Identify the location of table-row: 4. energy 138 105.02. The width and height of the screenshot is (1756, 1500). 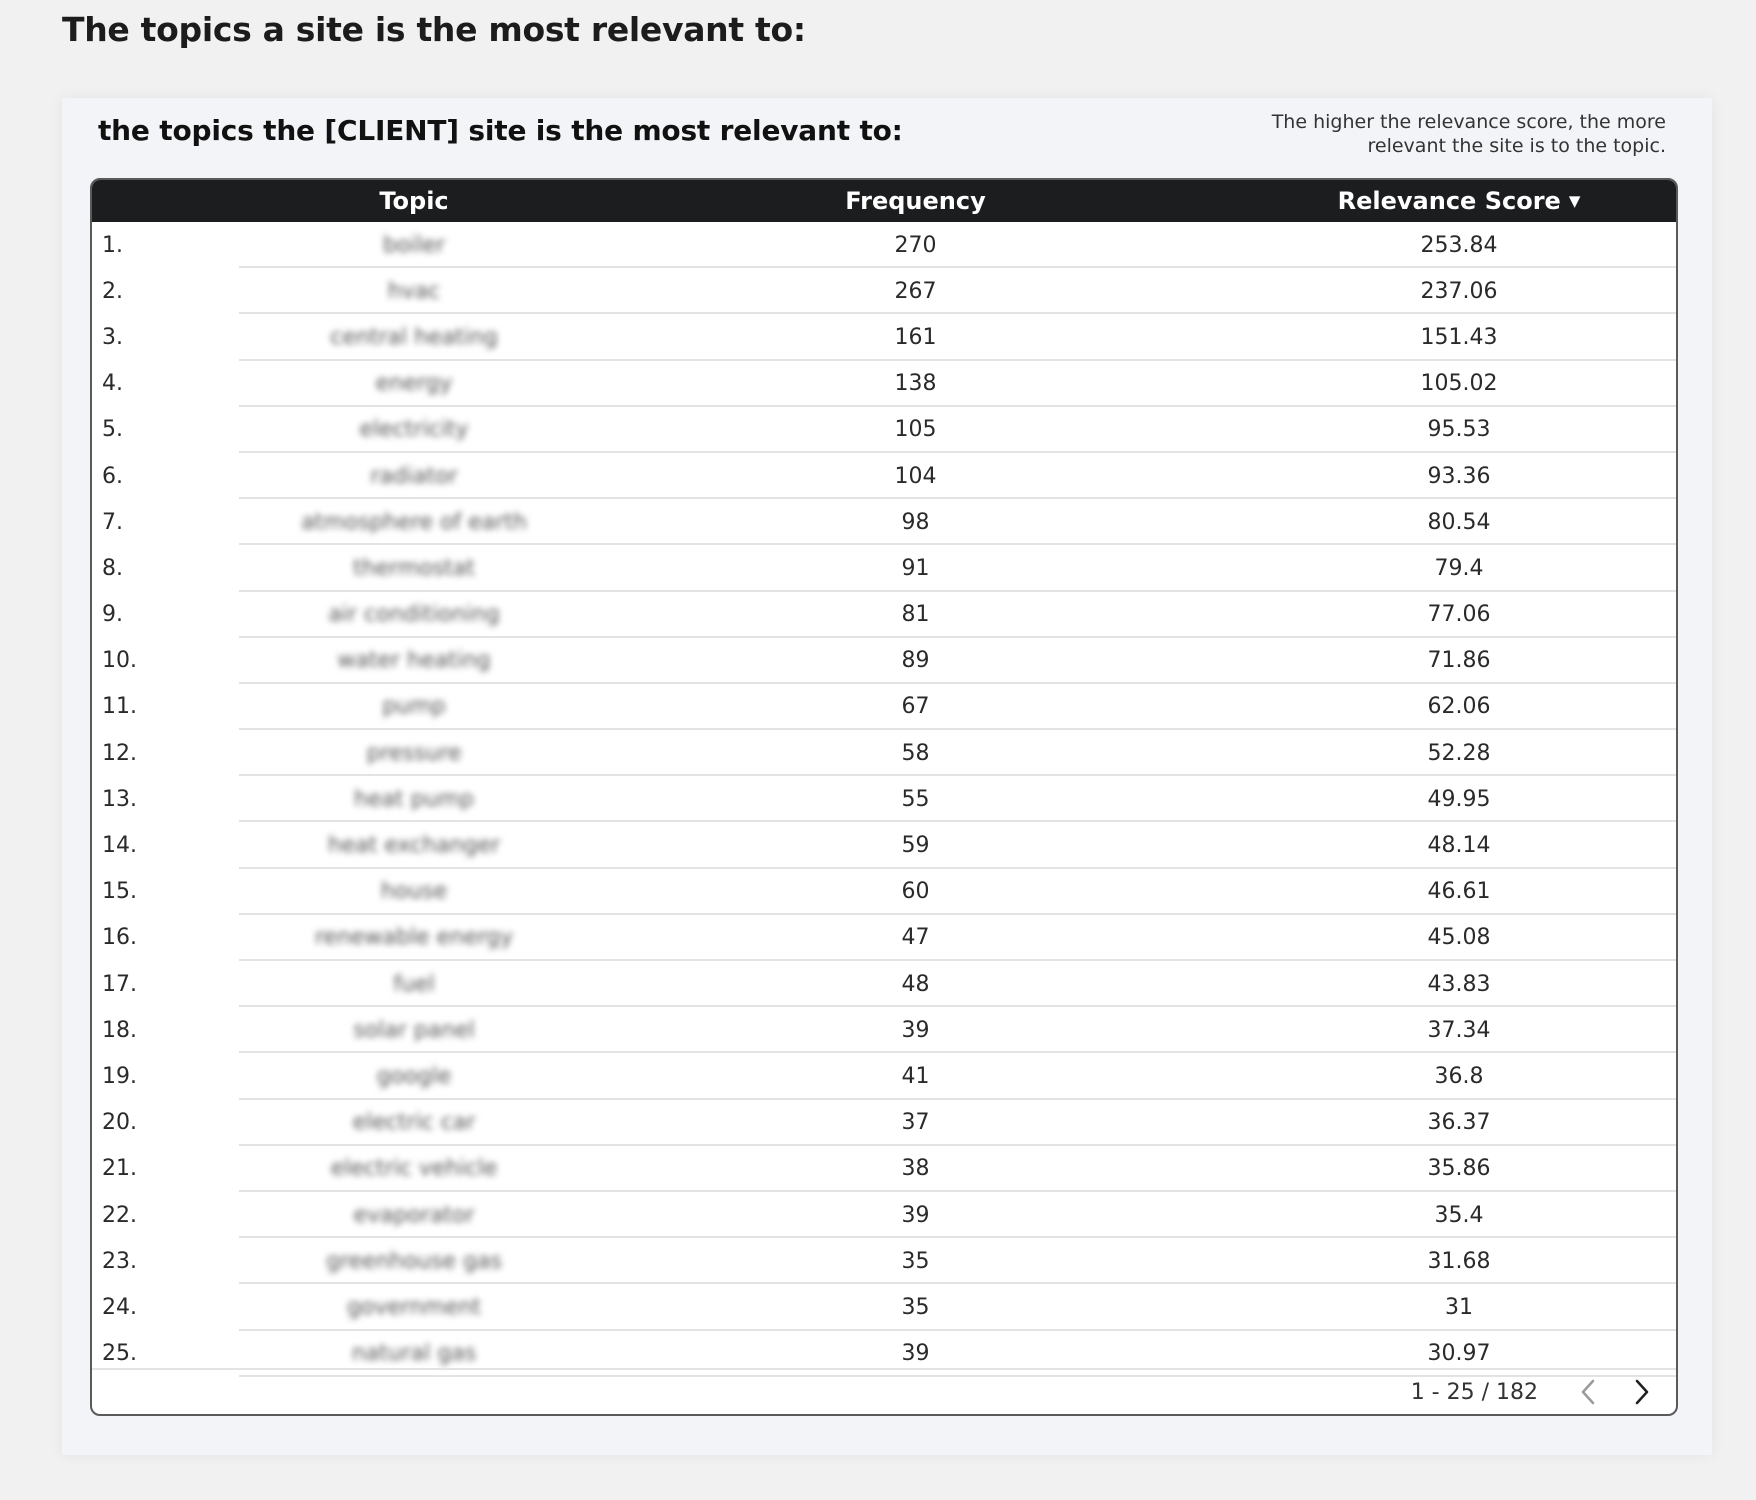
(884, 384).